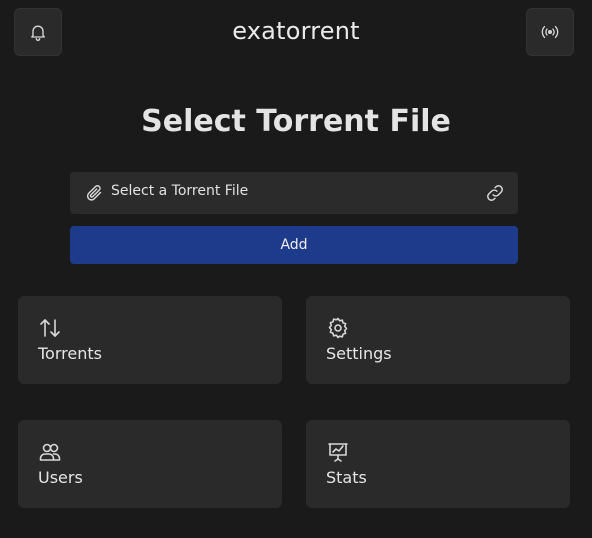  Describe the element at coordinates (95, 193) in the screenshot. I see `paperclip-icon` at that location.